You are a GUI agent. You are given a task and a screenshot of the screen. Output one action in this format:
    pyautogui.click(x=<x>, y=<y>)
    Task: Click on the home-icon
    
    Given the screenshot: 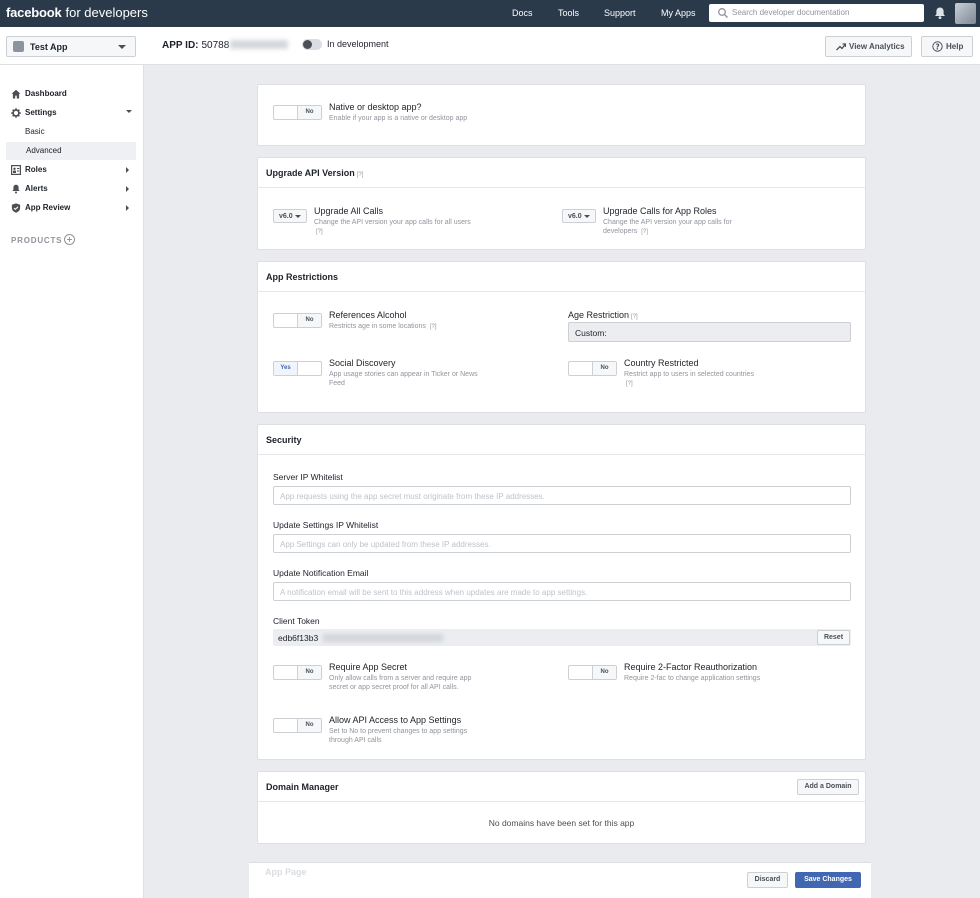 What is the action you would take?
    pyautogui.click(x=16, y=94)
    